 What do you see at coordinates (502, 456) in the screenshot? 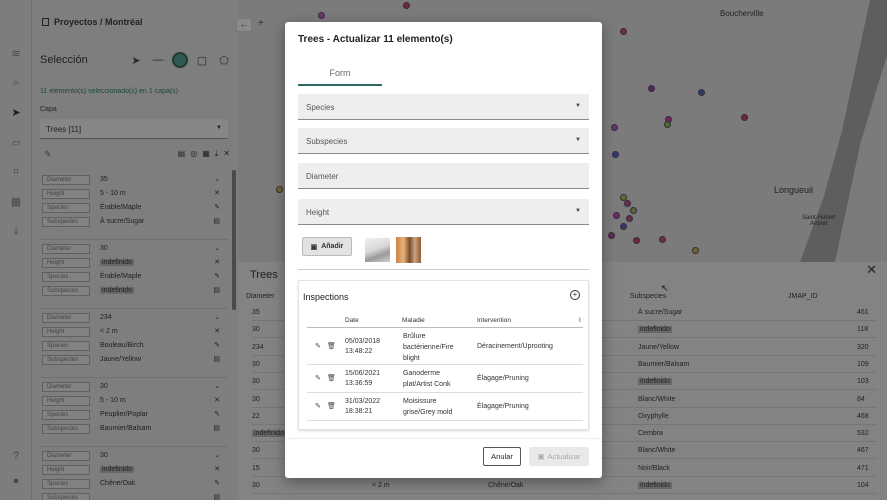
I see `cancel-button: Anular` at bounding box center [502, 456].